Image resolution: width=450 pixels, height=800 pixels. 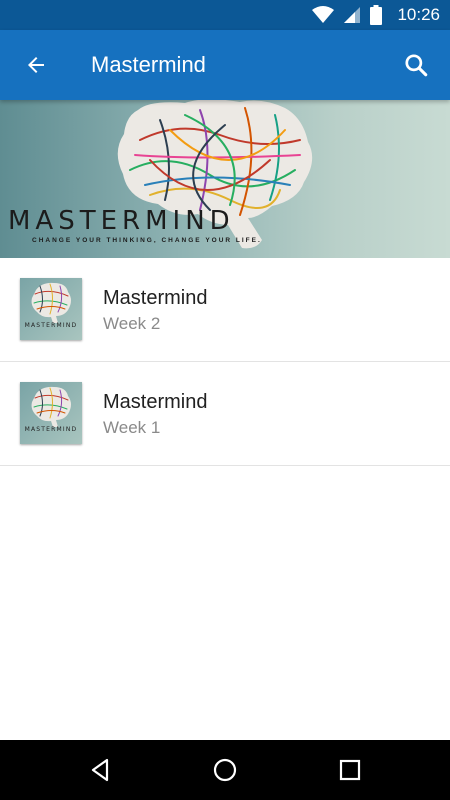 I want to click on nav-back-button, so click(x=100, y=770).